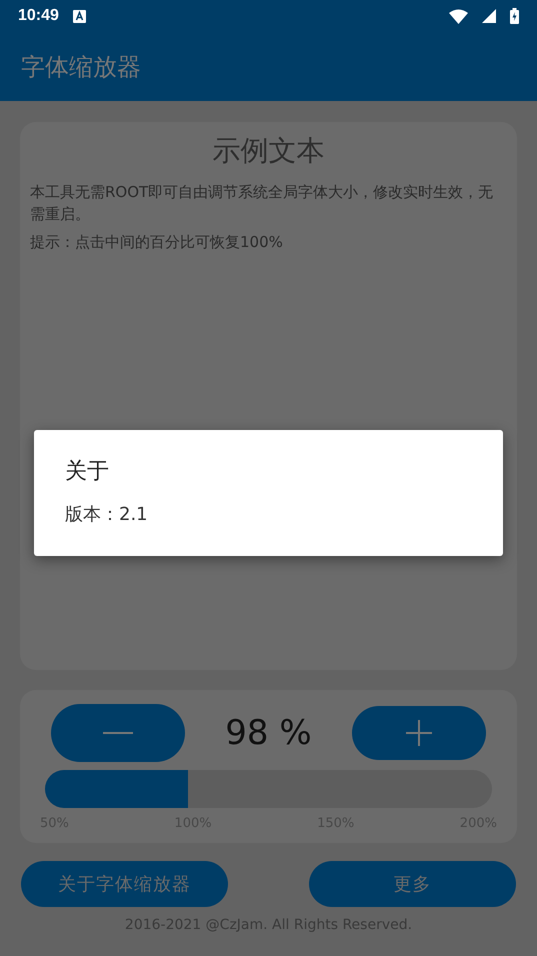 The image size is (537, 956). What do you see at coordinates (157, 242) in the screenshot?
I see `sample-text: 提示：点击中间的百分比可恢复100%` at bounding box center [157, 242].